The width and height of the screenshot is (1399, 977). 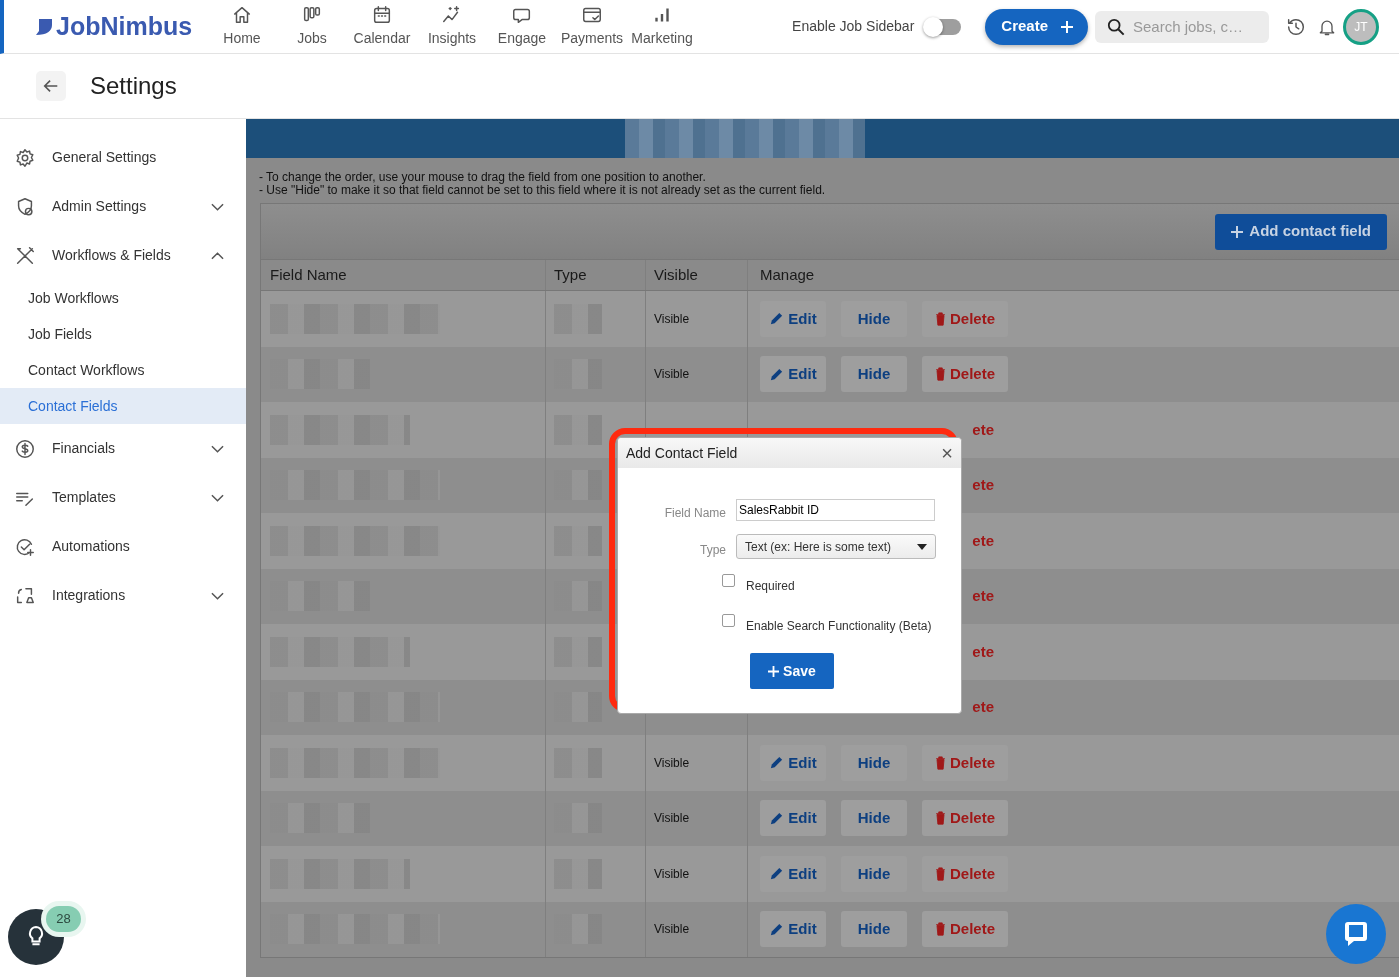 What do you see at coordinates (133, 86) in the screenshot?
I see `page-title: Settings` at bounding box center [133, 86].